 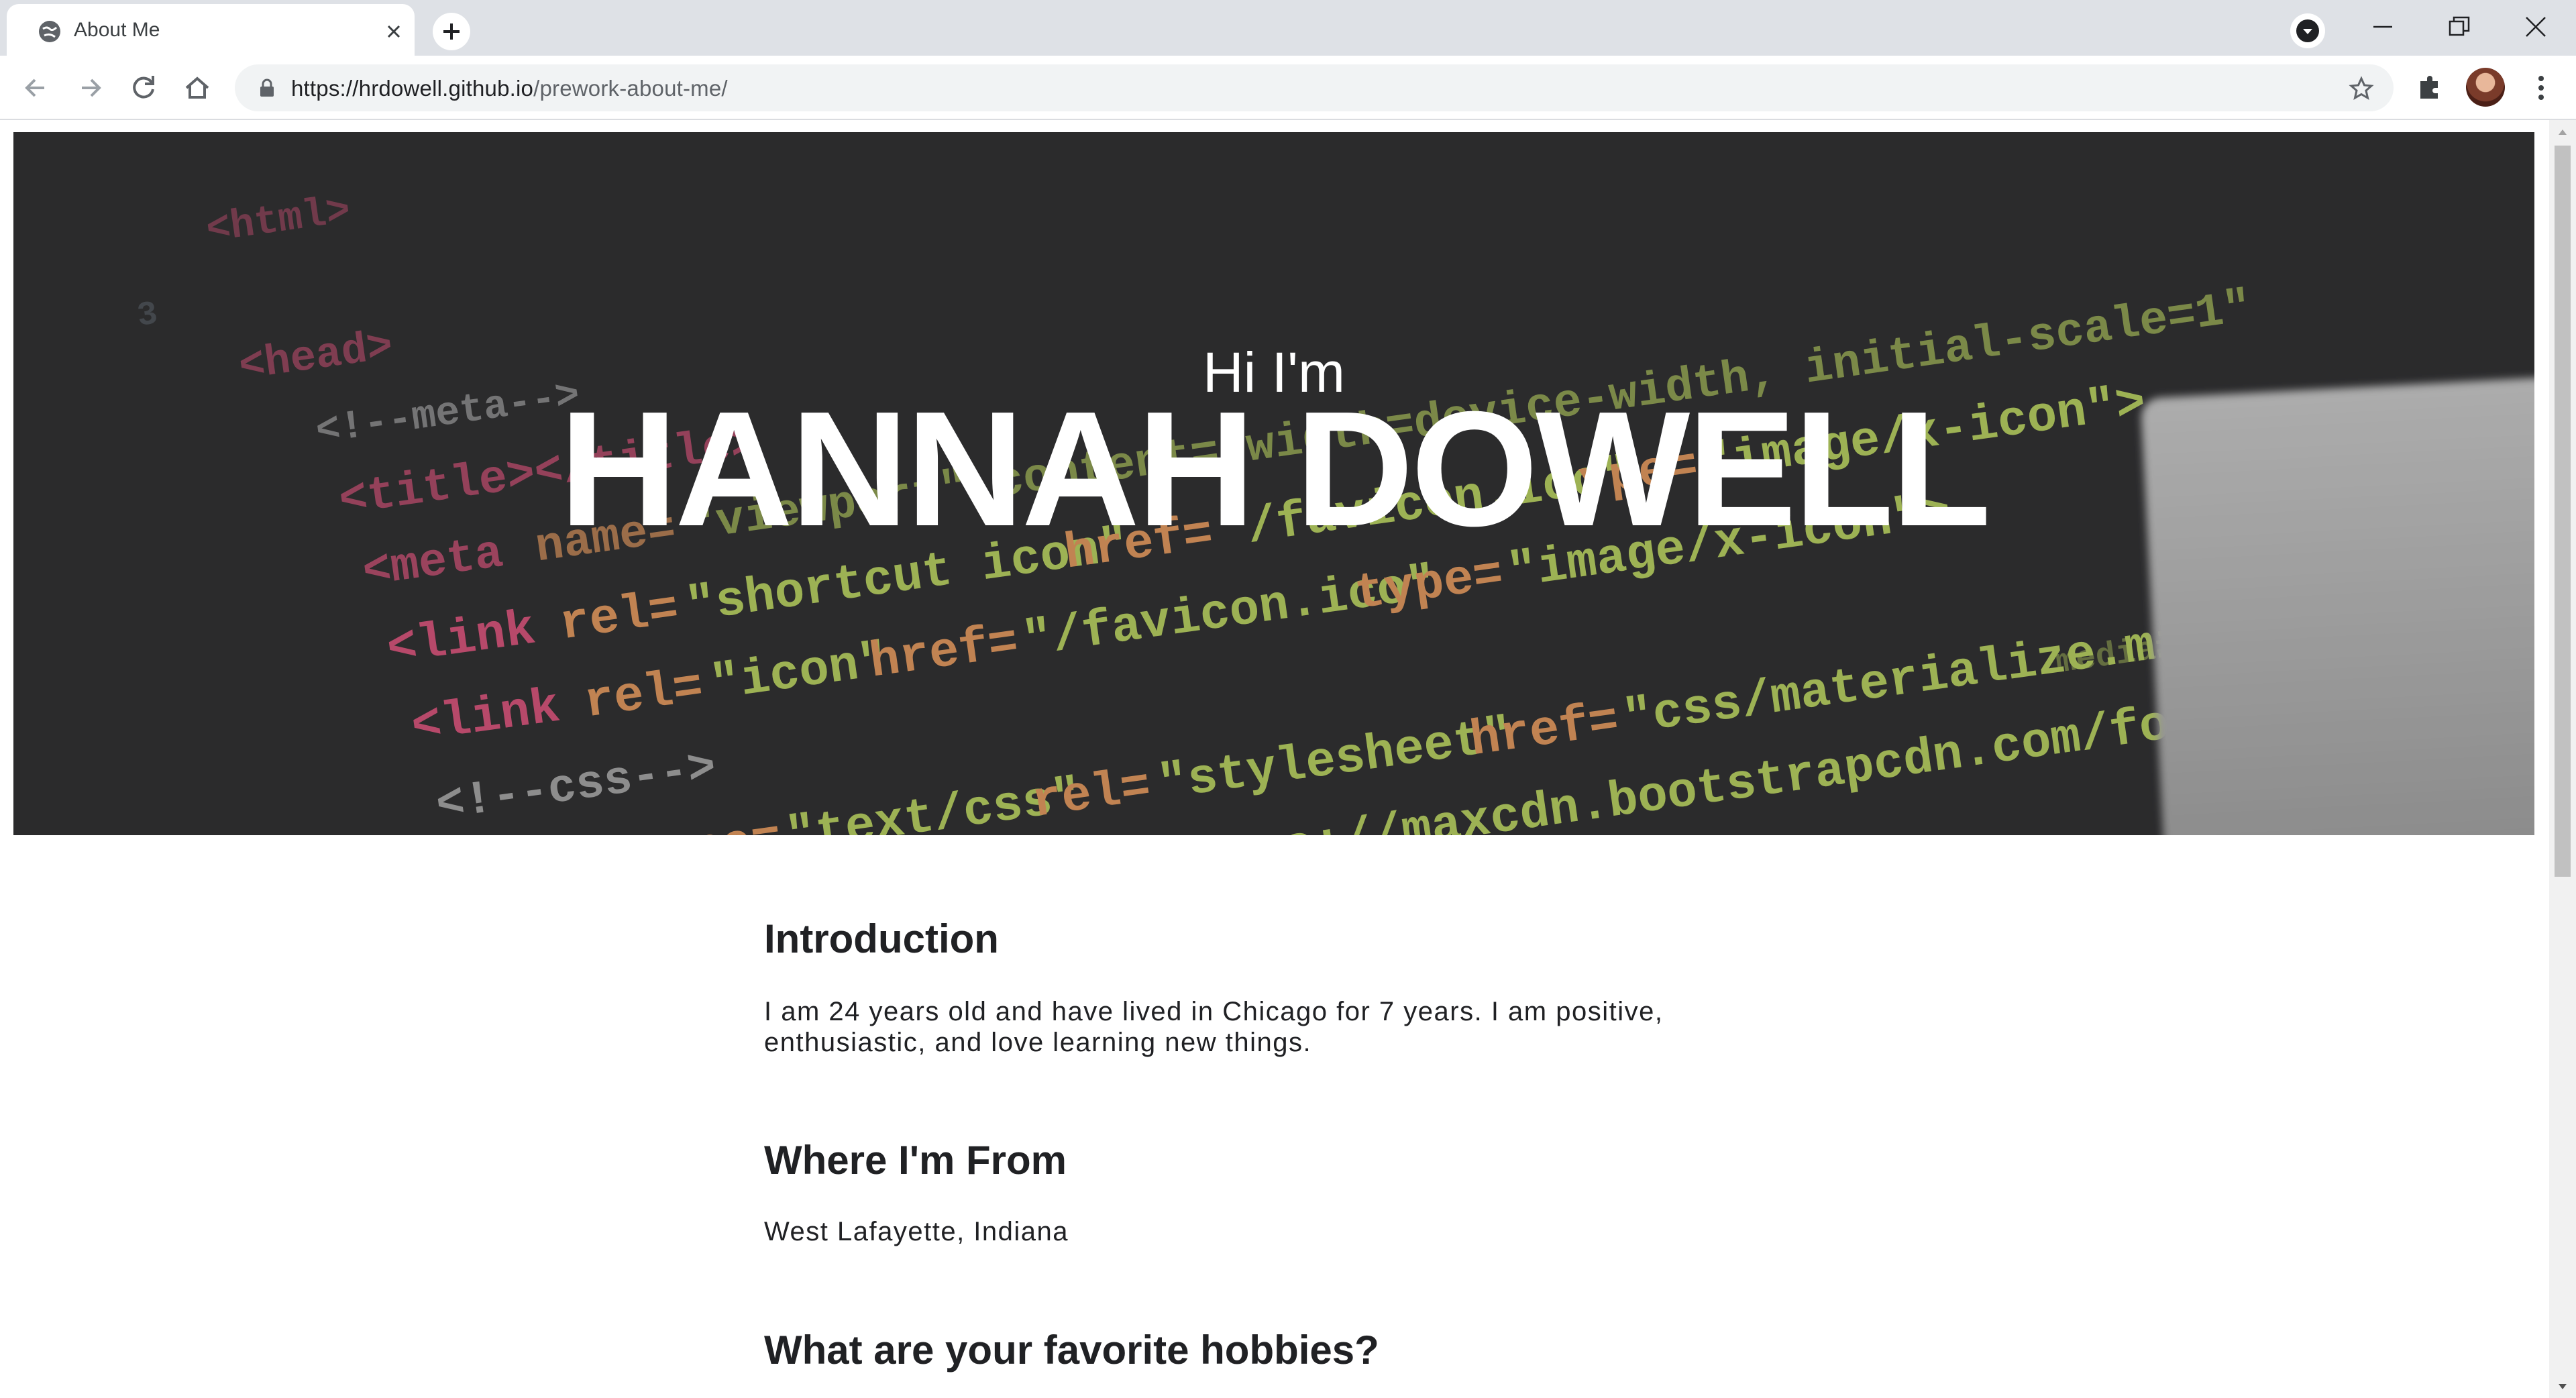 I want to click on scroll-up-arrow-icon, so click(x=2562, y=132).